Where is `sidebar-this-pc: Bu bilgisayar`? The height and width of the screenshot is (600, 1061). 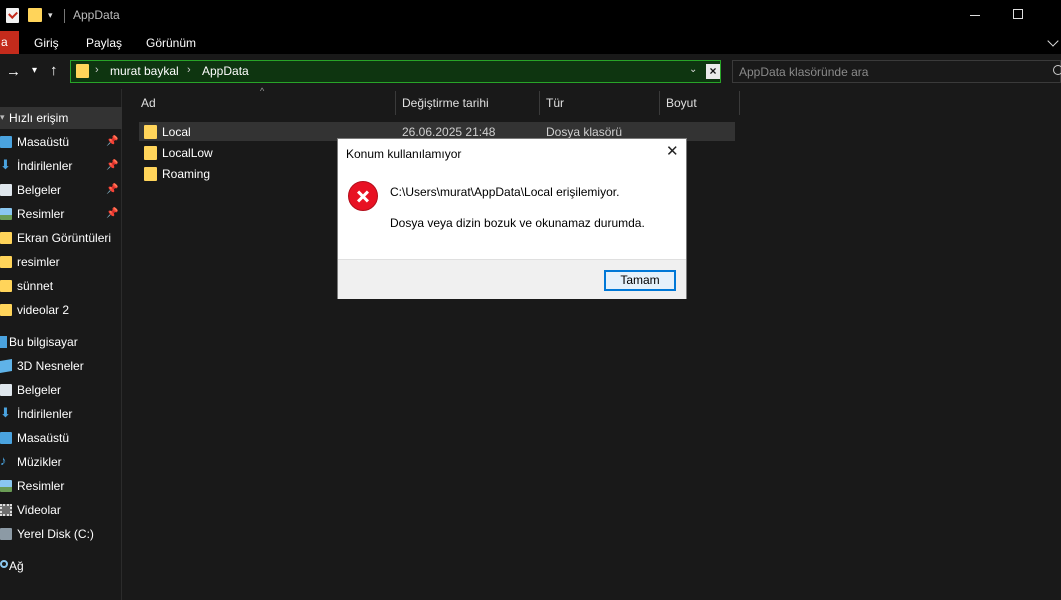 sidebar-this-pc: Bu bilgisayar is located at coordinates (61, 342).